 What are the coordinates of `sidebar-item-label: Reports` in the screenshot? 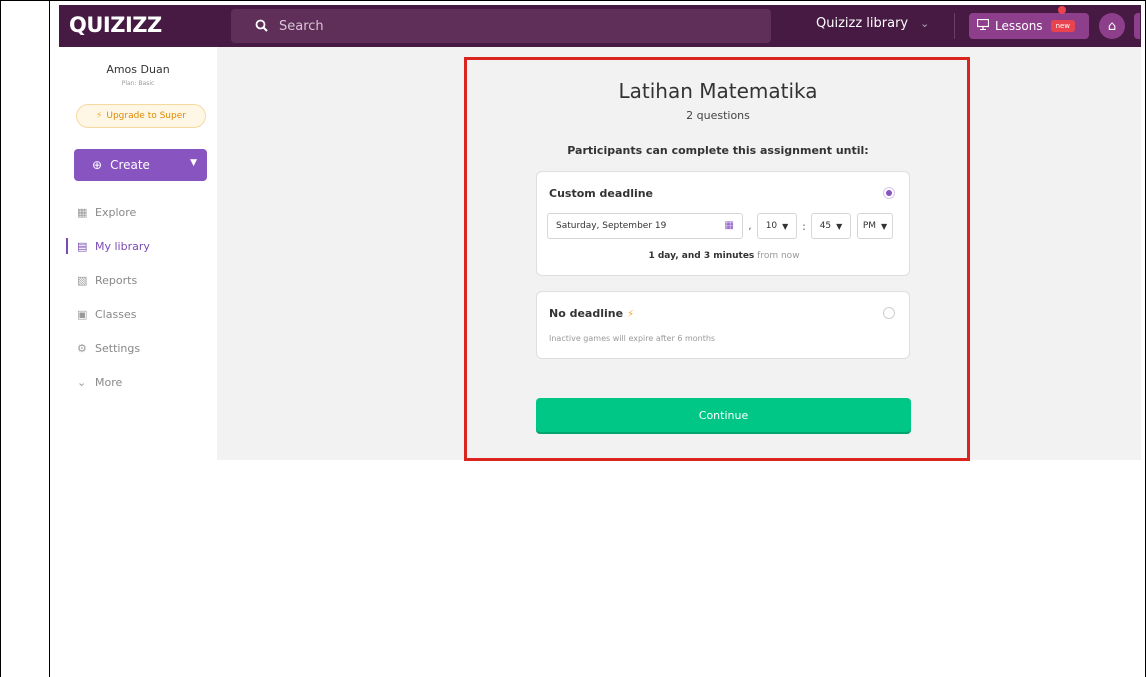 It's located at (116, 280).